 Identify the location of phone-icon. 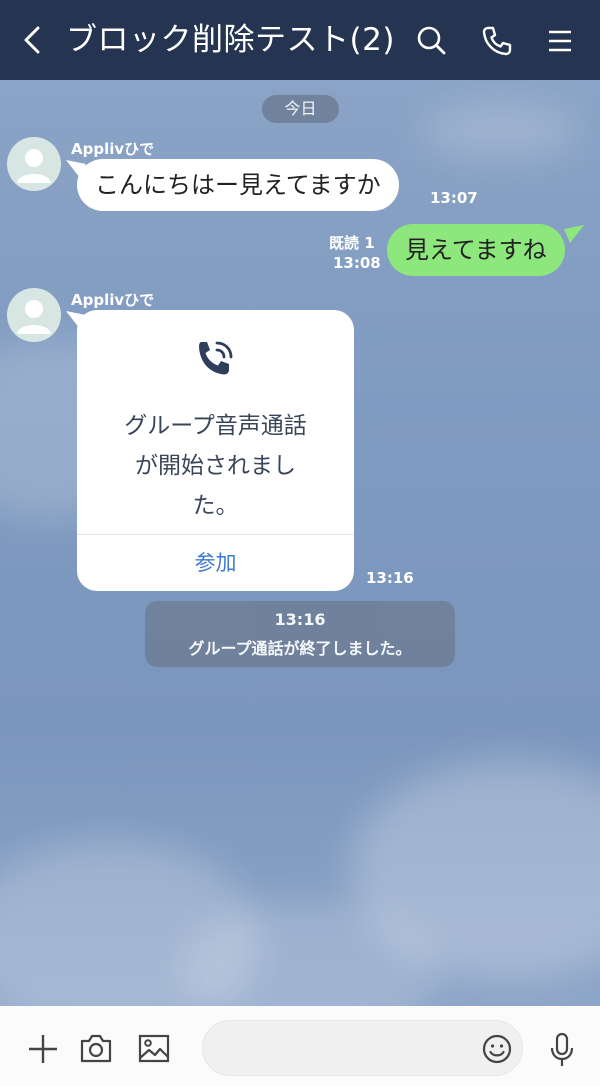
(497, 41).